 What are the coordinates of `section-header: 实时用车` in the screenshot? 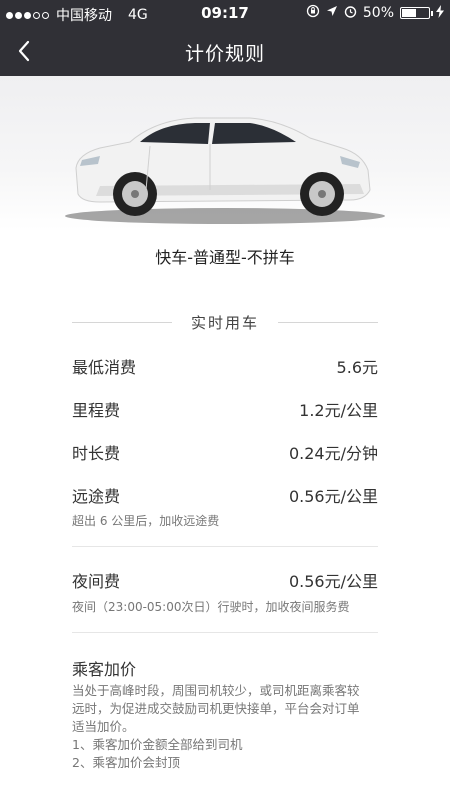 It's located at (225, 322).